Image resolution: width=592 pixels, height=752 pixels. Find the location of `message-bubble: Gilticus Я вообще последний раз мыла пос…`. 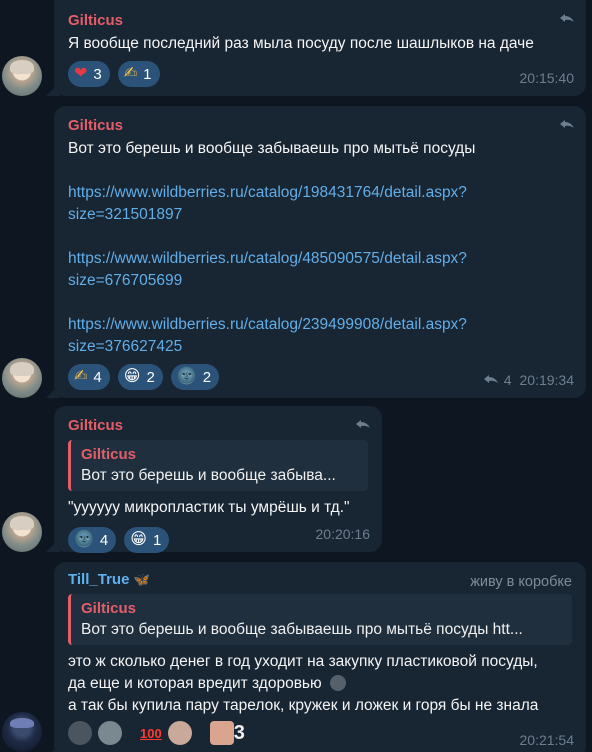

message-bubble: Gilticus Я вообще последний раз мыла пос… is located at coordinates (320, 48).